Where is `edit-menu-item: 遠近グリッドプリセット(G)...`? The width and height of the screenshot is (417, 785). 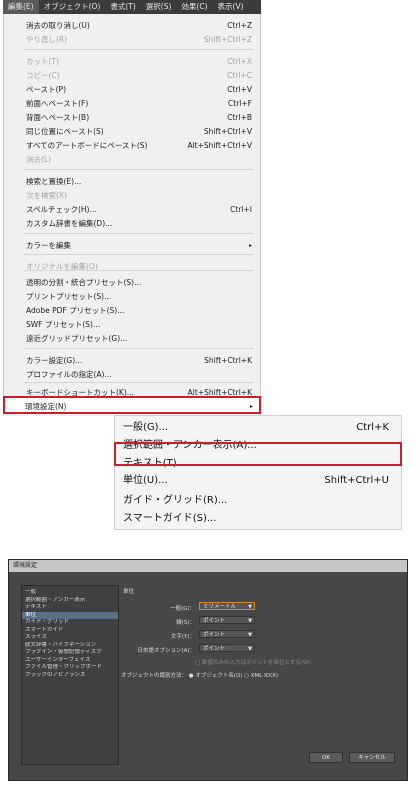
edit-menu-item: 遠近グリッドプリセット(G)... is located at coordinates (139, 338).